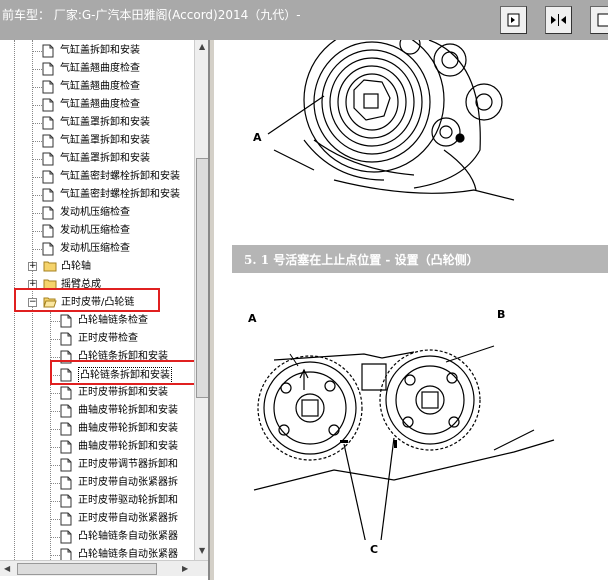  I want to click on section-heading-bar: 5. 1 号活塞在上止点位置 - 设置（凸轮侧）, so click(420, 259).